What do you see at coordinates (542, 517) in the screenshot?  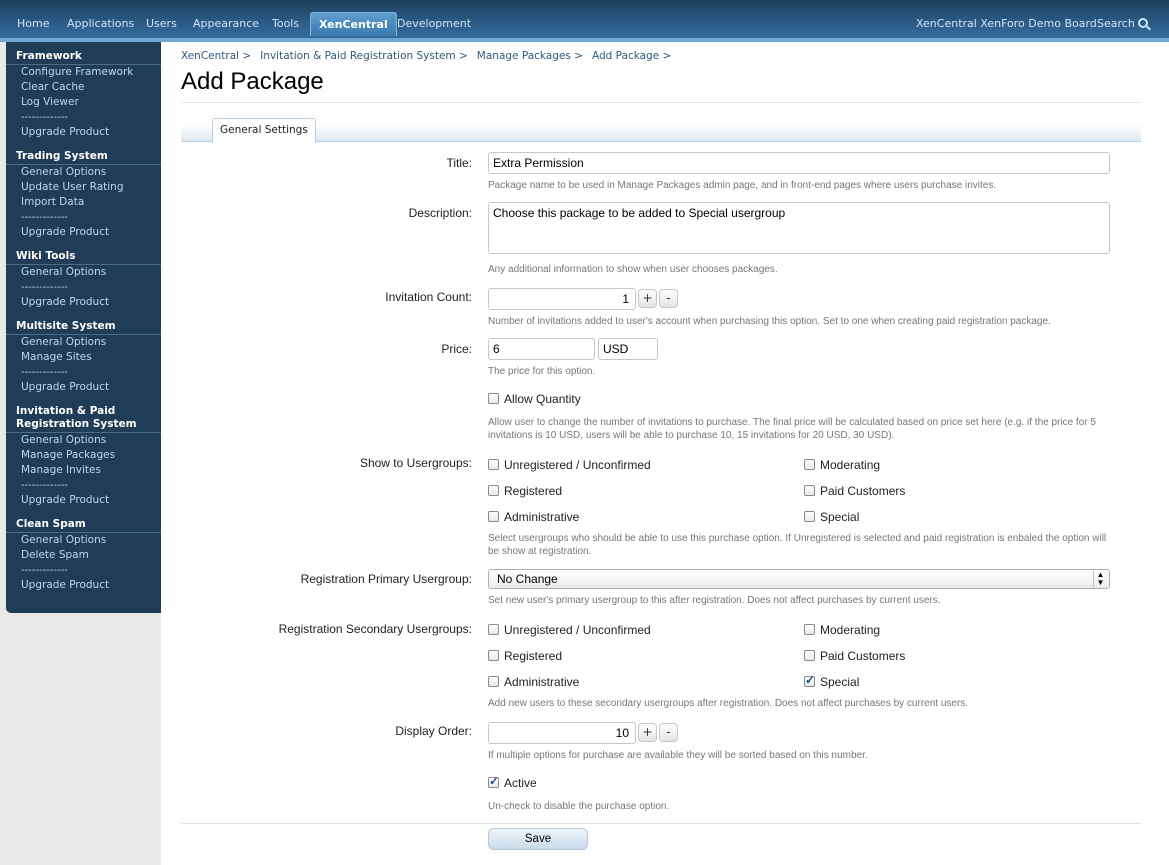 I see `checkbox-label: Administrative` at bounding box center [542, 517].